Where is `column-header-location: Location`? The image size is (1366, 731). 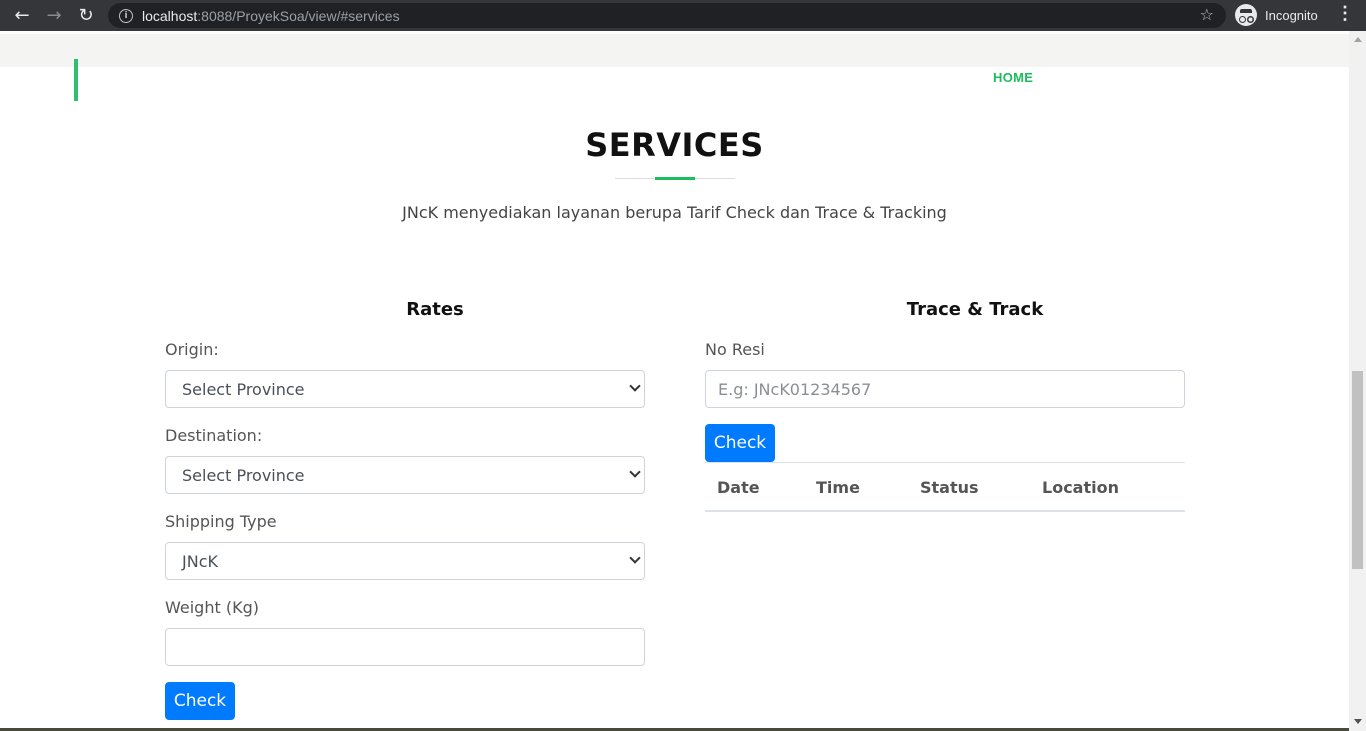
column-header-location: Location is located at coordinates (1080, 487).